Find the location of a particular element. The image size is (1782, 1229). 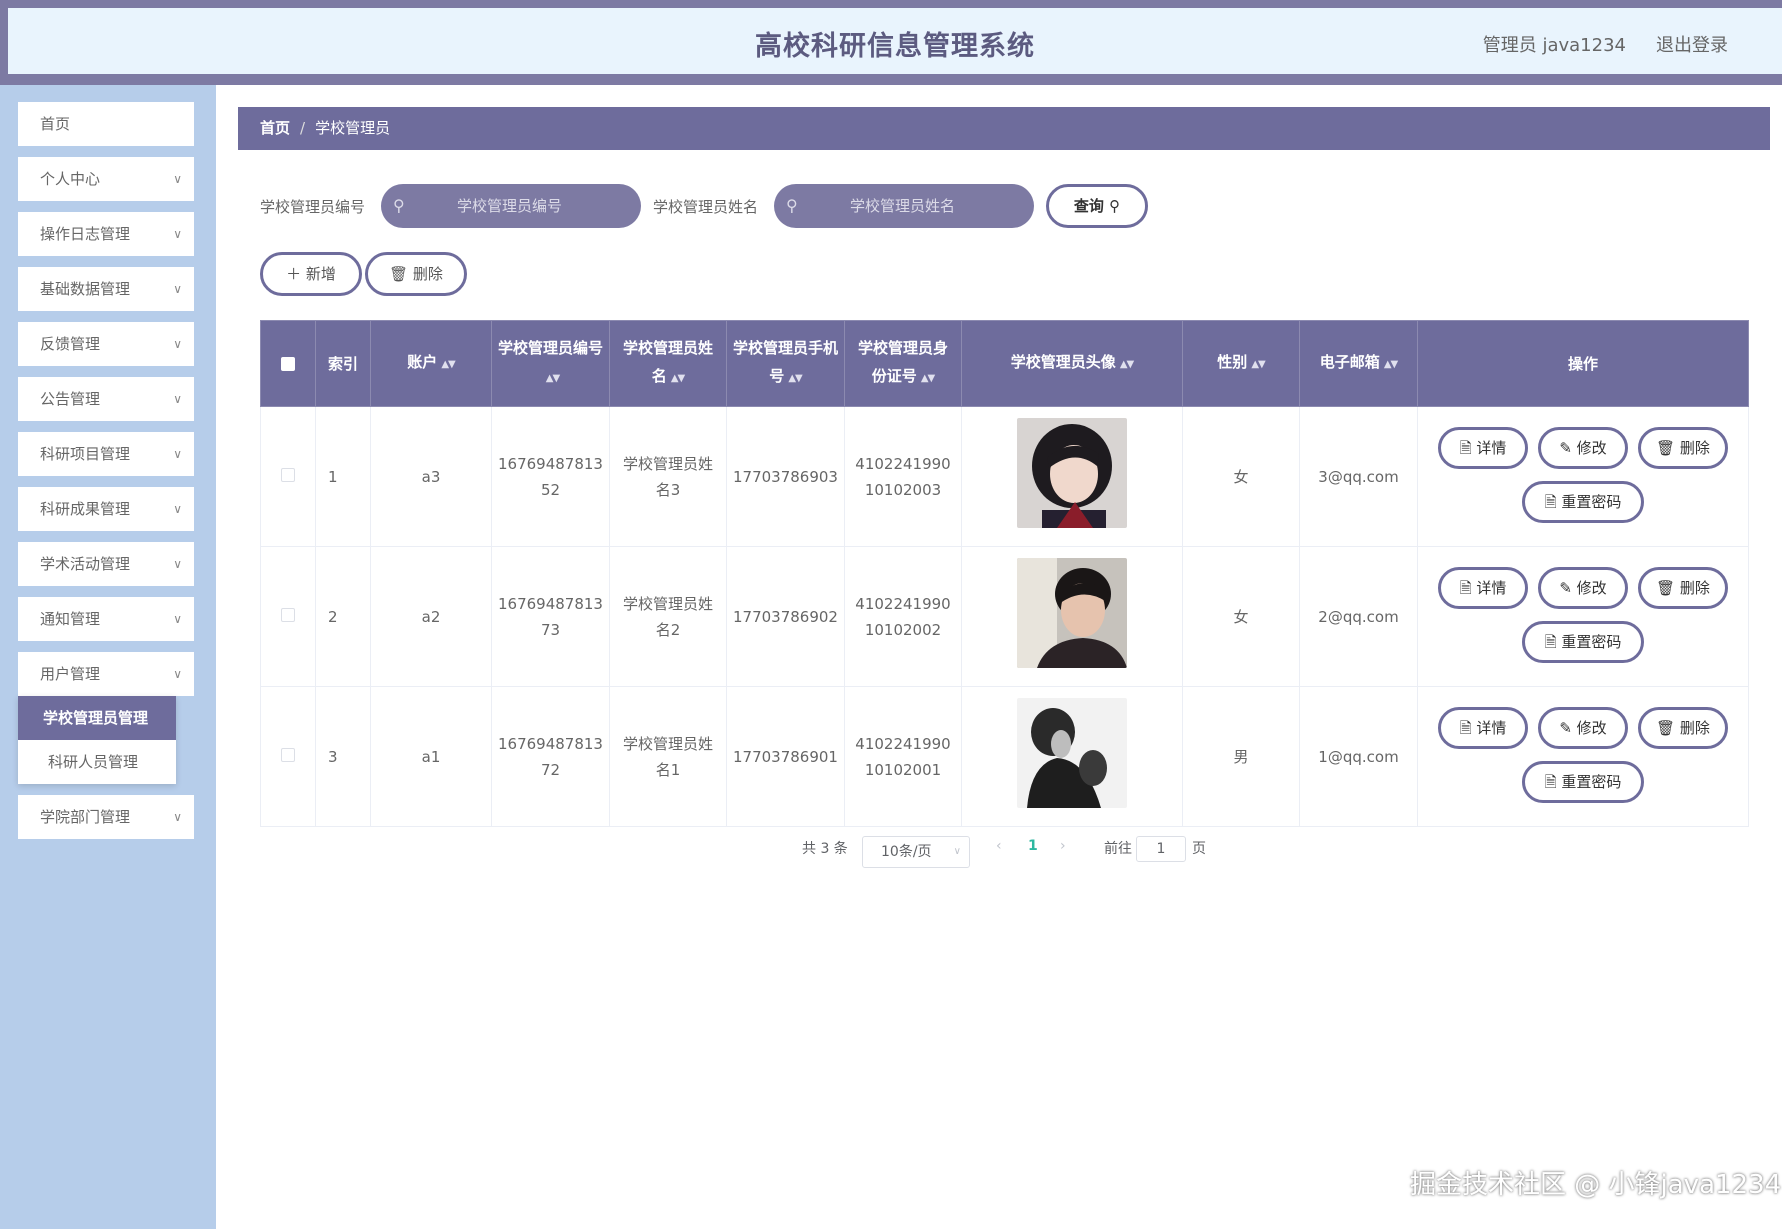

cell-phone: 17703786902 is located at coordinates (785, 616).